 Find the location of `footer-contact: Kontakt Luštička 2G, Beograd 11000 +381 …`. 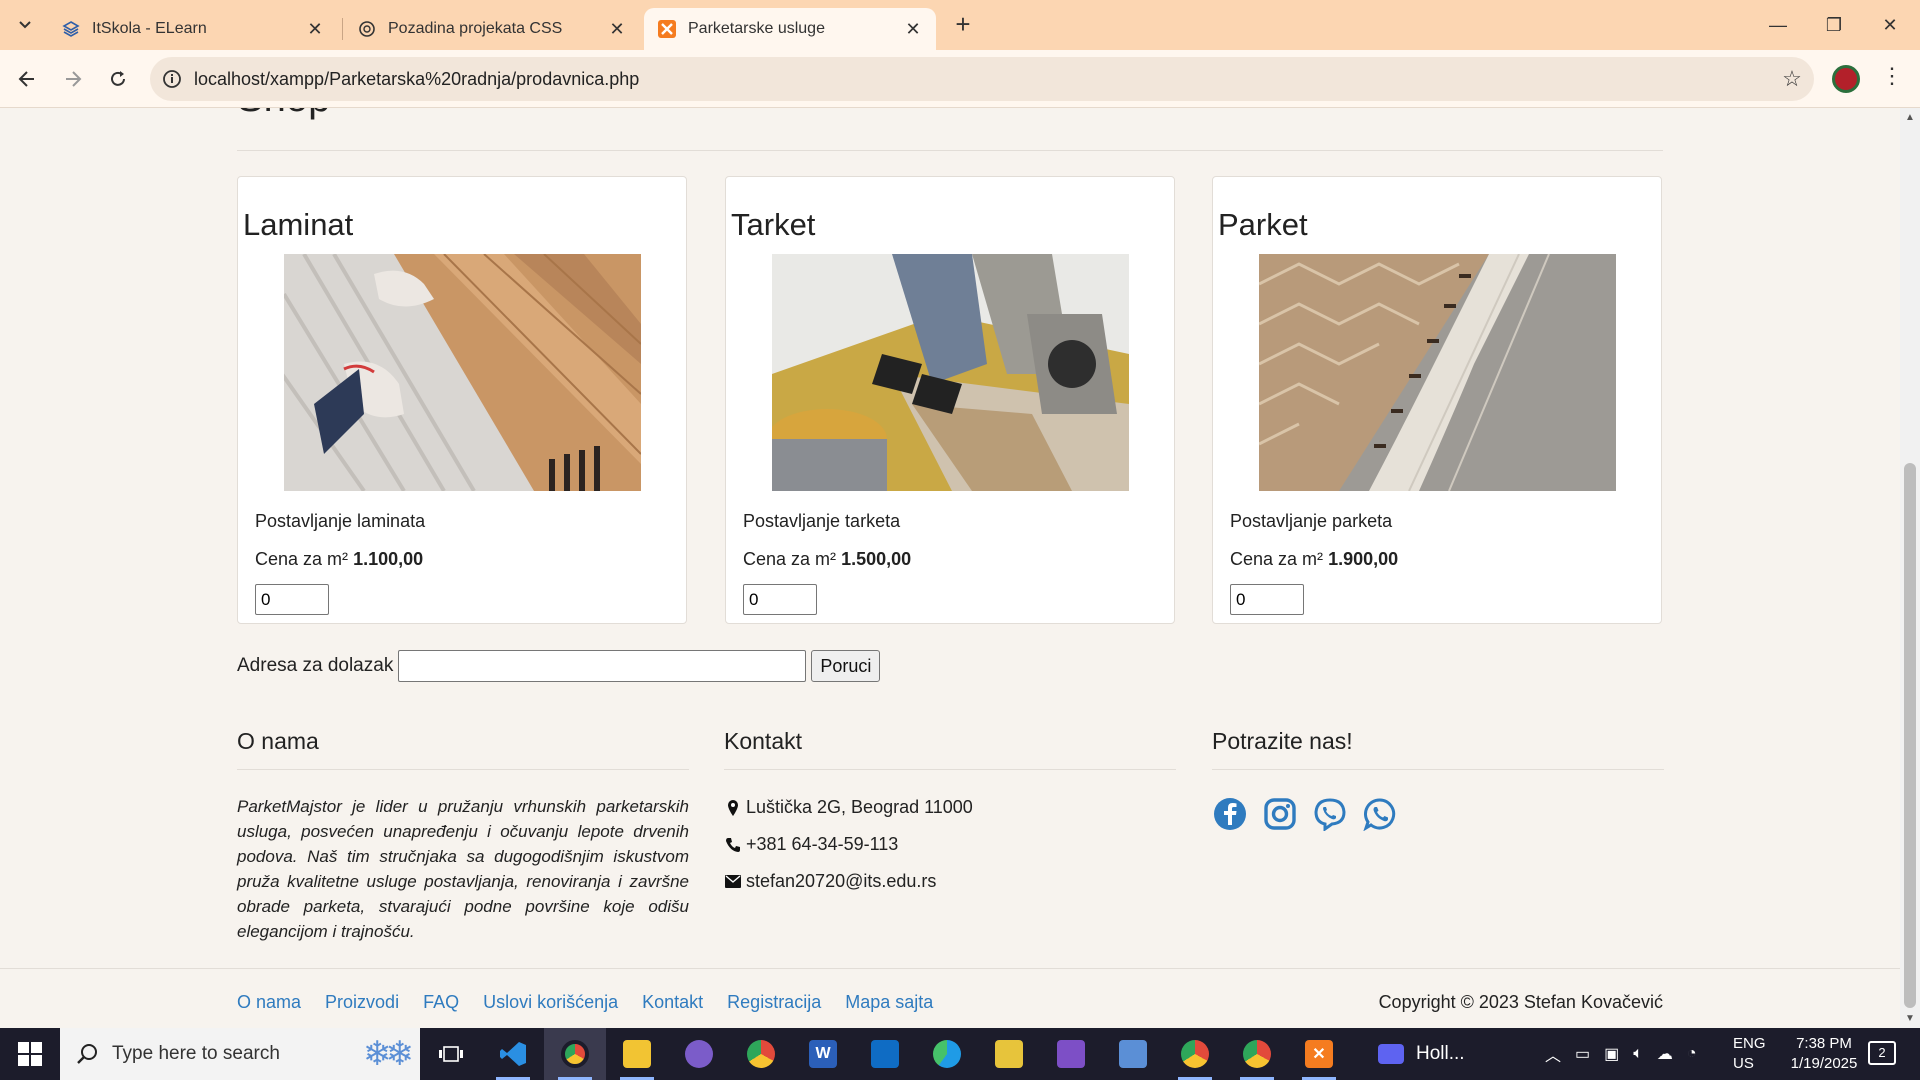

footer-contact: Kontakt Luštička 2G, Beograd 11000 +381 … is located at coordinates (950, 814).